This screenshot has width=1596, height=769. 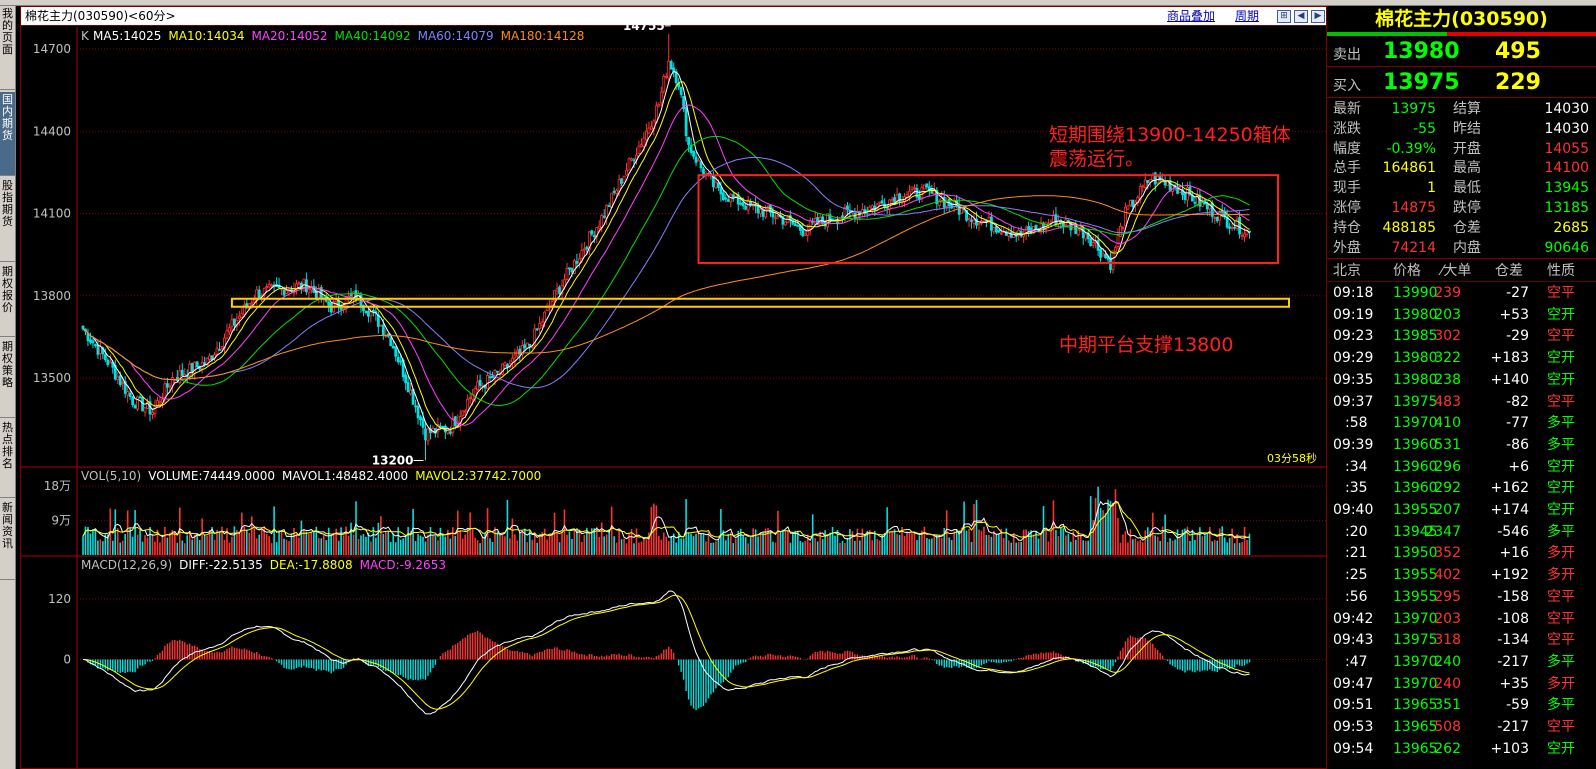 I want to click on macd-legend-item: MACD(12,26,9), so click(x=126, y=565).